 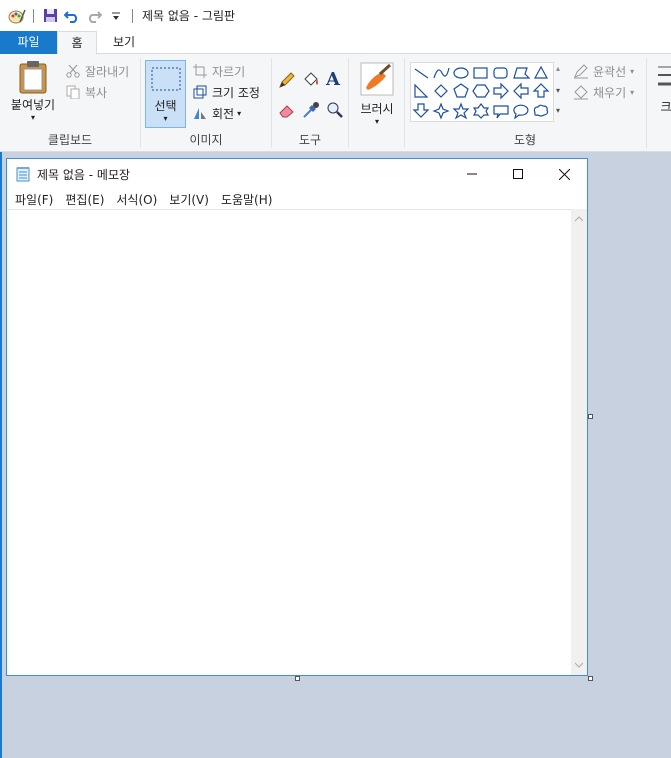 What do you see at coordinates (73, 71) in the screenshot?
I see `scissors-icon` at bounding box center [73, 71].